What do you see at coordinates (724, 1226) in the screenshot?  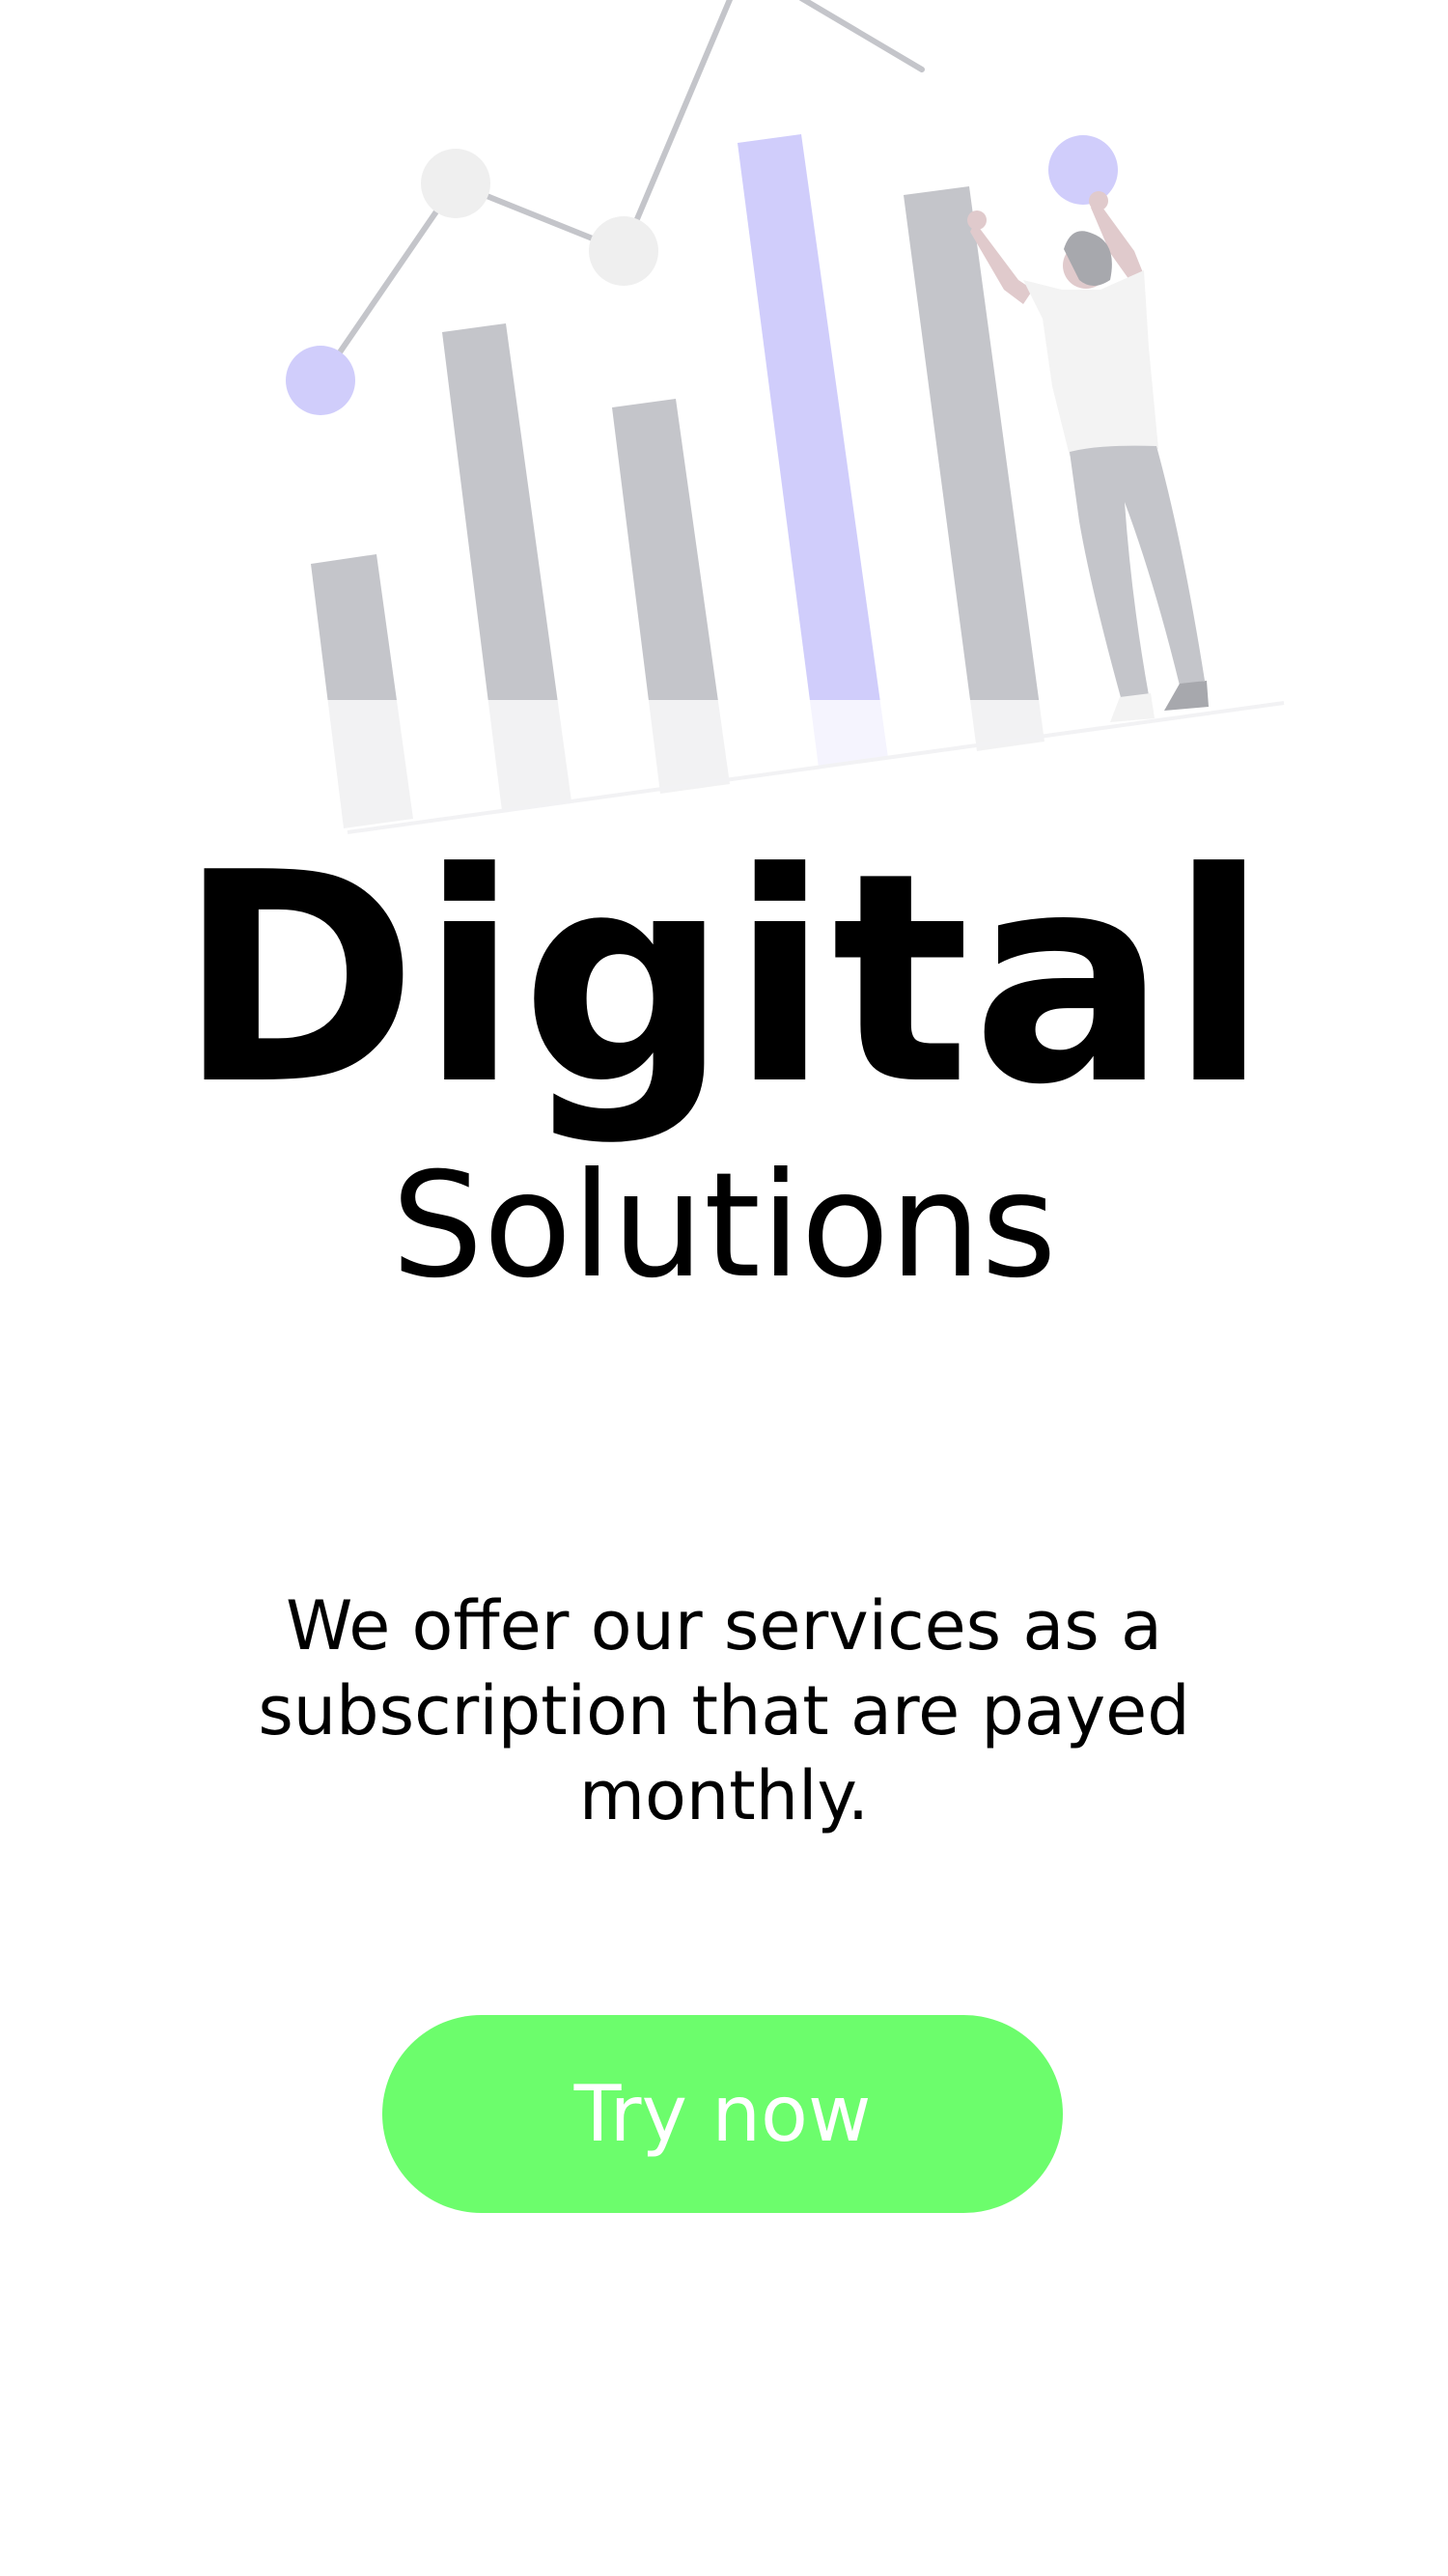 I see `page-subtitle: Solutions` at bounding box center [724, 1226].